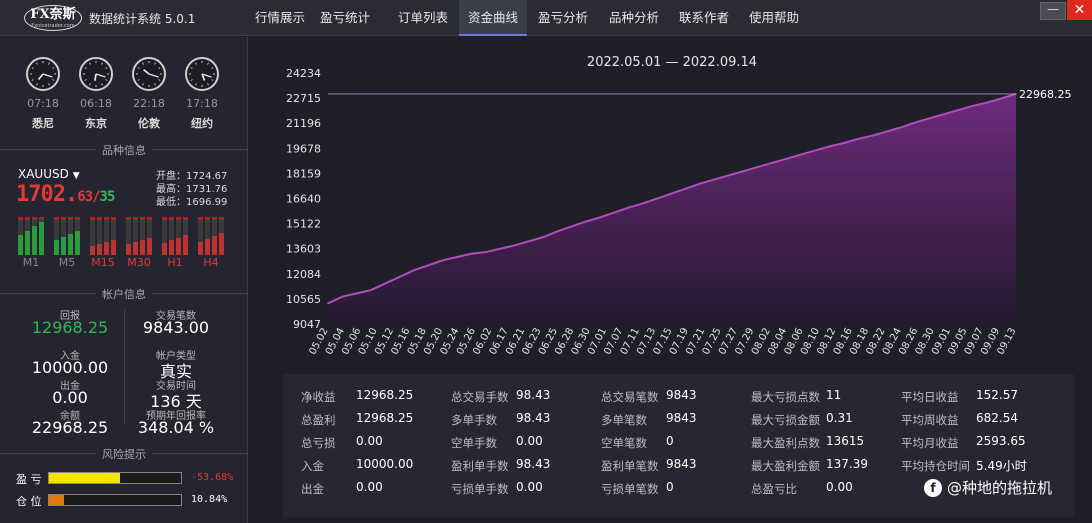 Image resolution: width=1092 pixels, height=523 pixels. Describe the element at coordinates (53, 14) in the screenshot. I see `logo-text: FX奈斯` at that location.